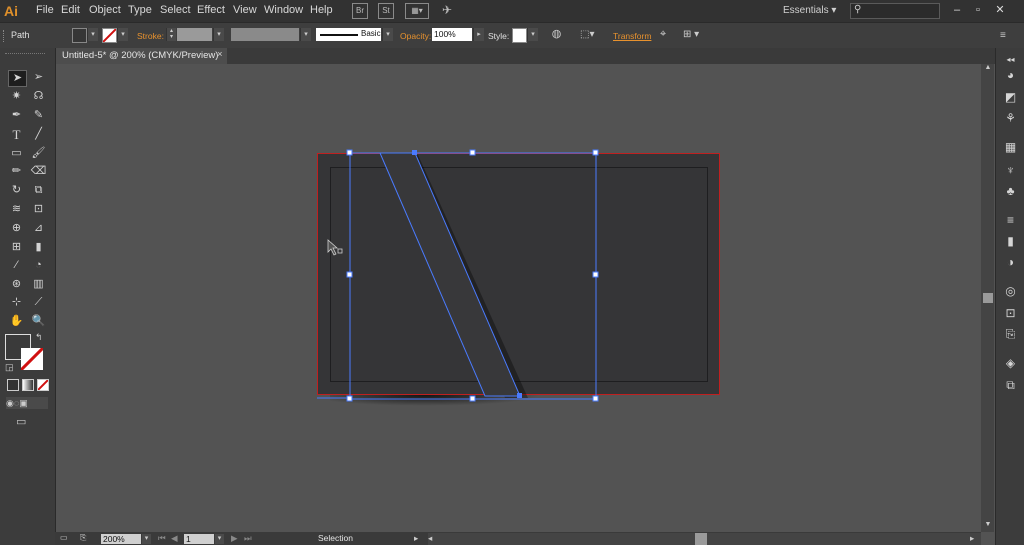  I want to click on document-tab: Untitled-5* @ 200% (CMYK/Preview) ×, so click(141, 56).